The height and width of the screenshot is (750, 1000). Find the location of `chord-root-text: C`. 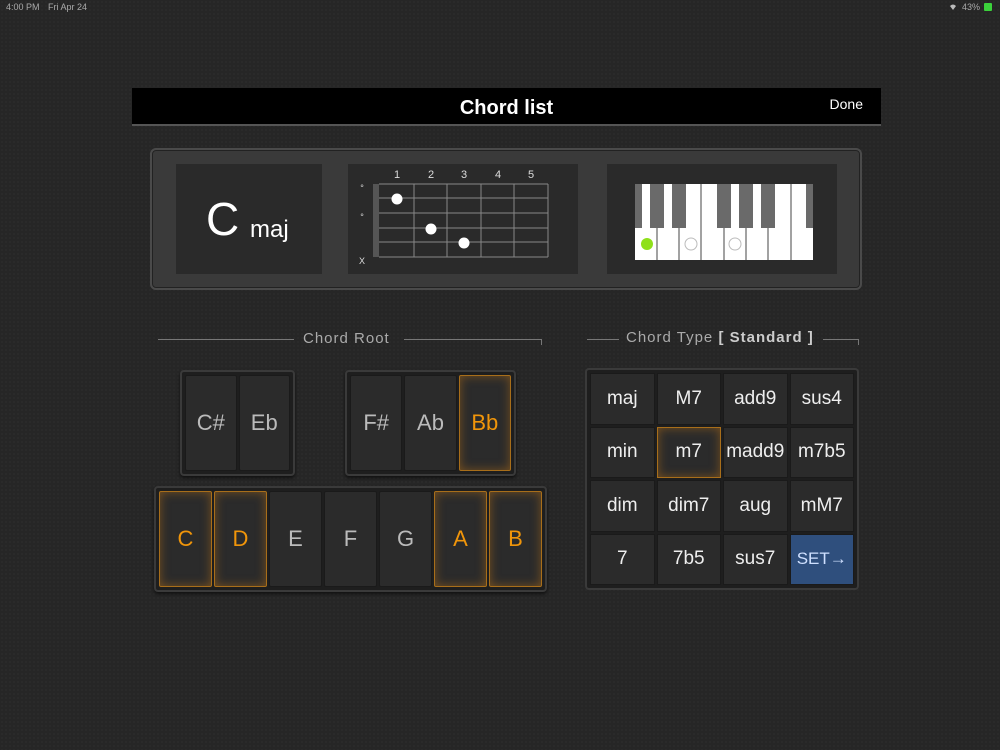

chord-root-text: C is located at coordinates (223, 219).